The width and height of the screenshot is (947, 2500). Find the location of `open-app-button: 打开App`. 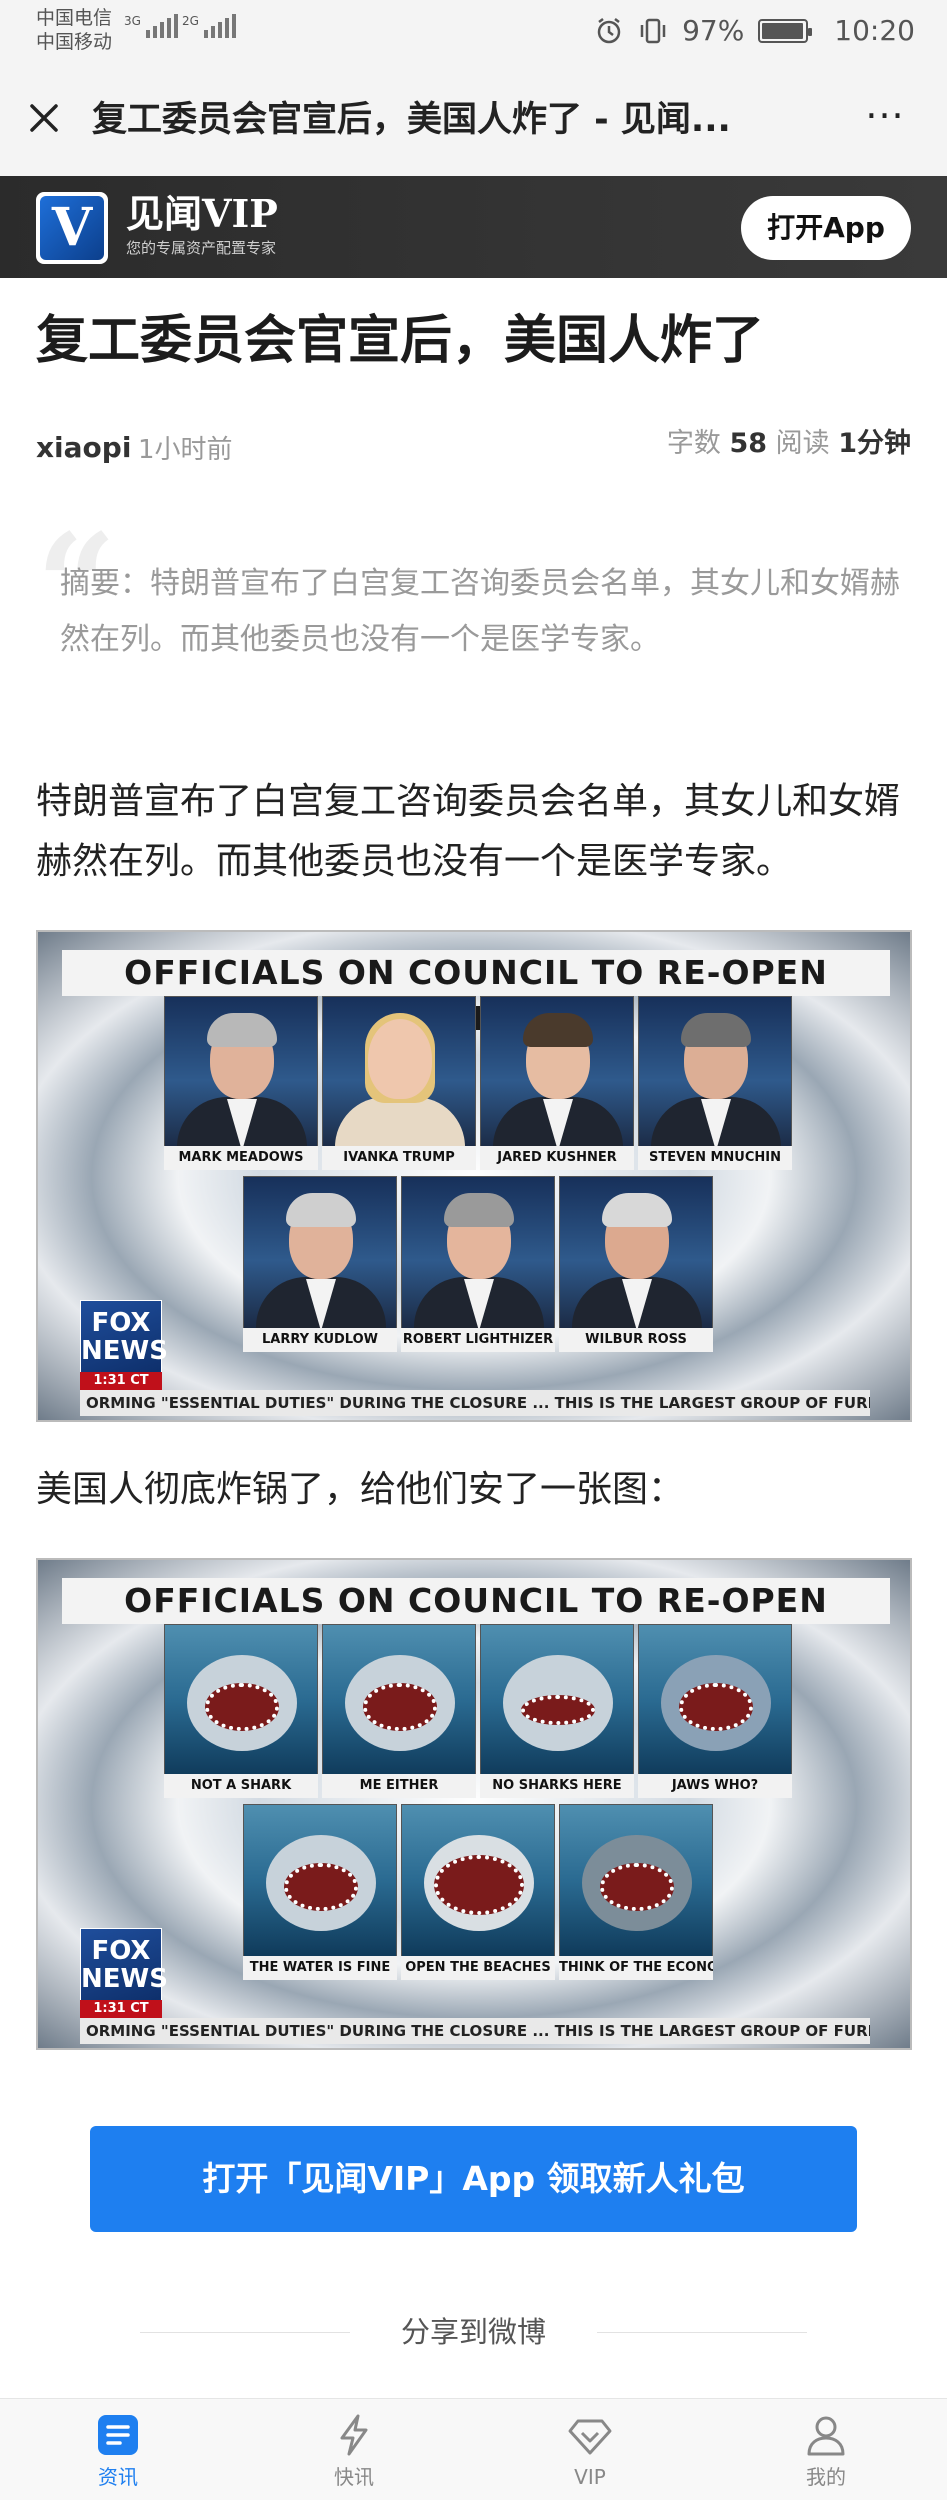

open-app-button: 打开App is located at coordinates (826, 228).